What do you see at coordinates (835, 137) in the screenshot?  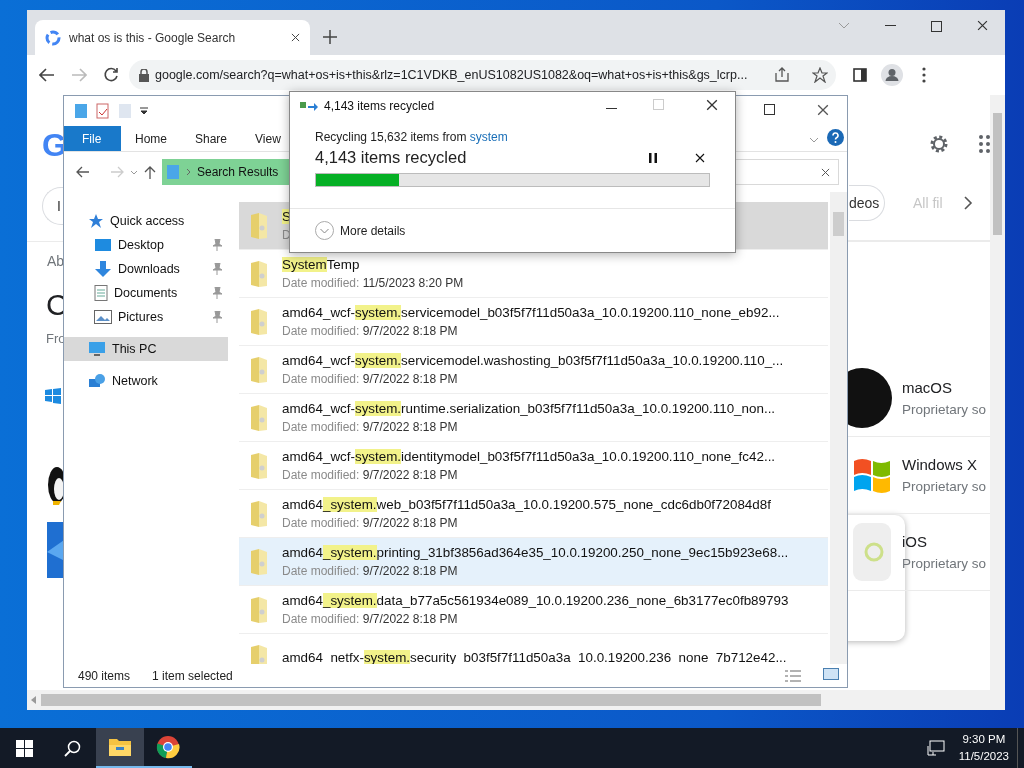 I see `help-icon` at bounding box center [835, 137].